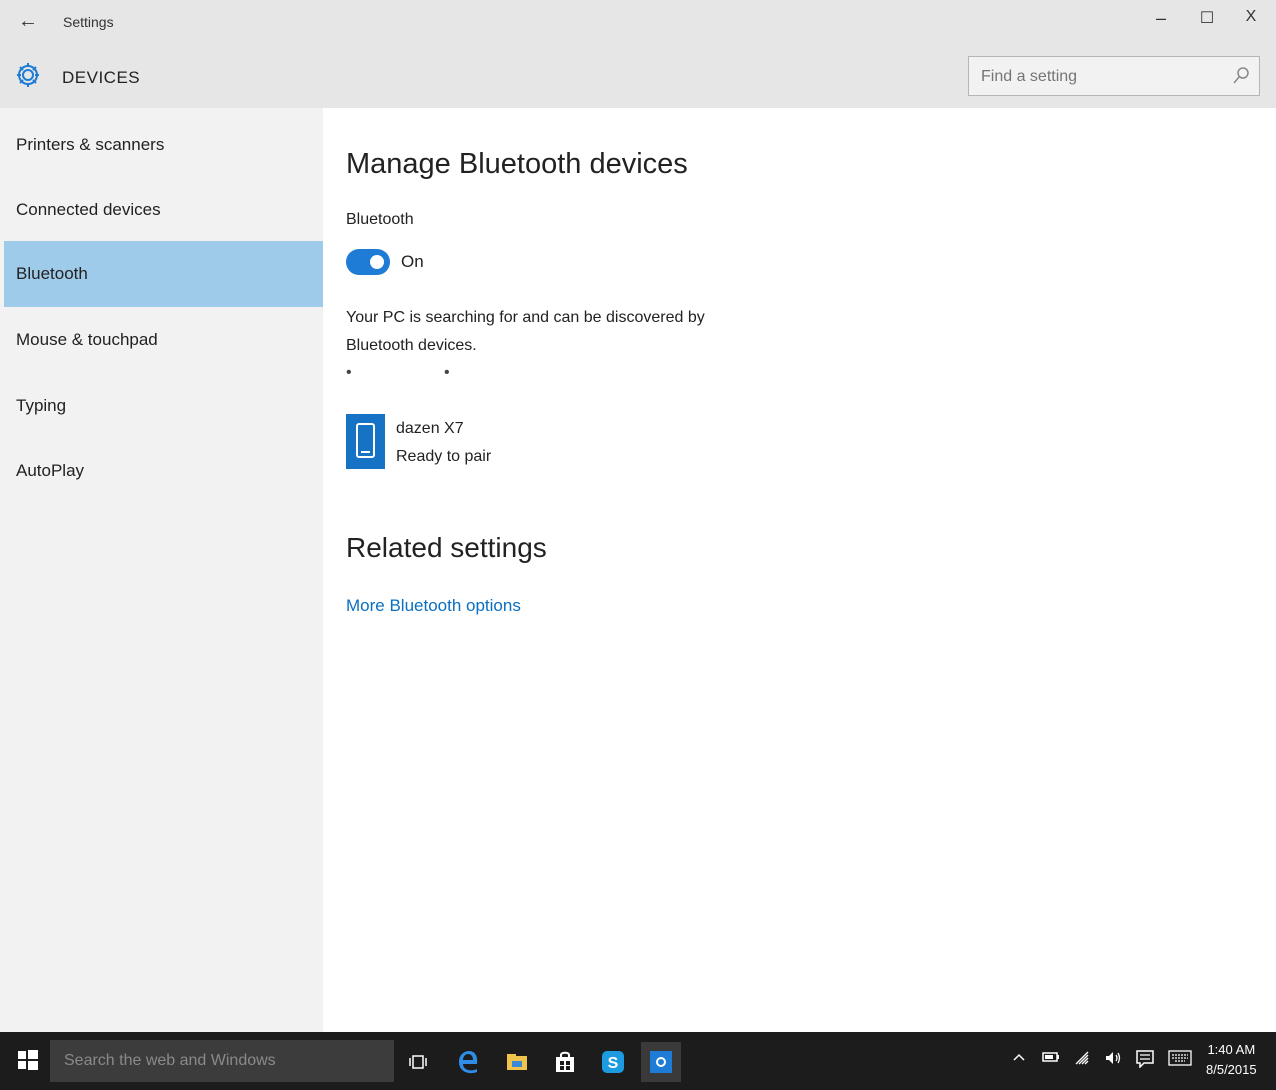 The width and height of the screenshot is (1276, 1090). What do you see at coordinates (496, 442) in the screenshot?
I see `device-list-item: dazen X7 Ready to pair` at bounding box center [496, 442].